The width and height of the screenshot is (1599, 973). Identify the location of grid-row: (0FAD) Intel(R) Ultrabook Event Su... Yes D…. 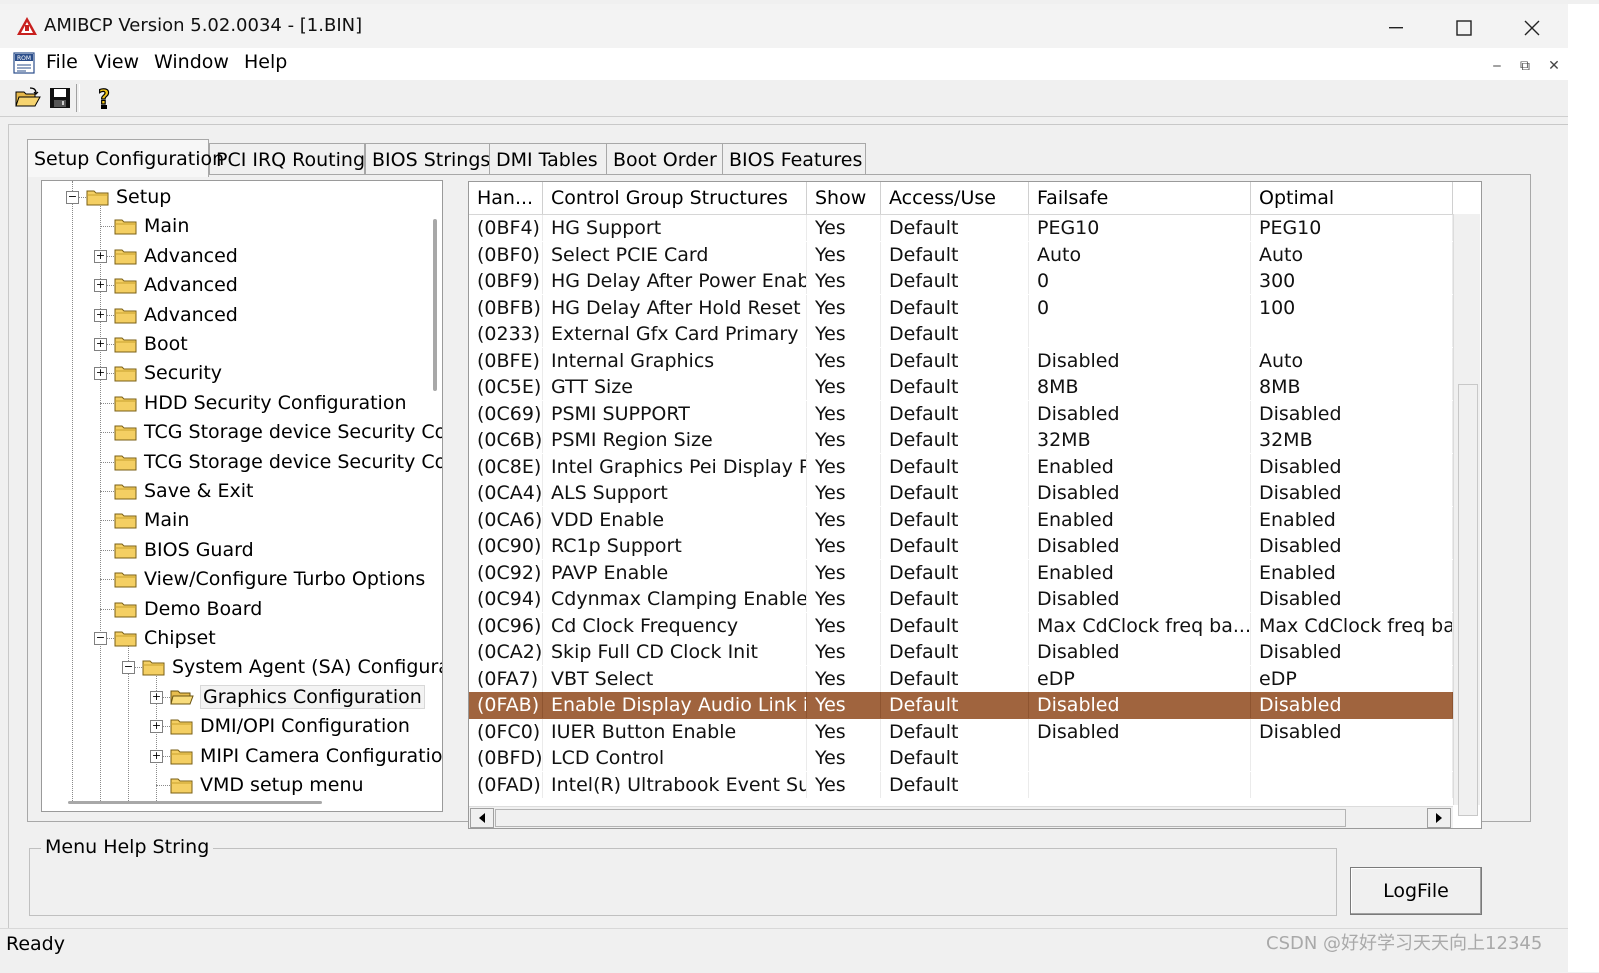
(961, 785).